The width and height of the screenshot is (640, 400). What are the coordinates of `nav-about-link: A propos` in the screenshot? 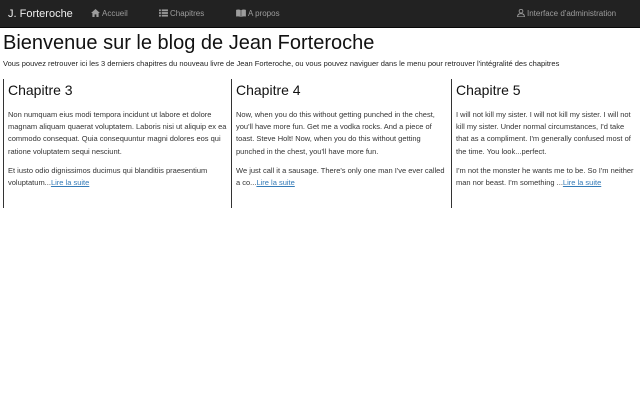 It's located at (258, 14).